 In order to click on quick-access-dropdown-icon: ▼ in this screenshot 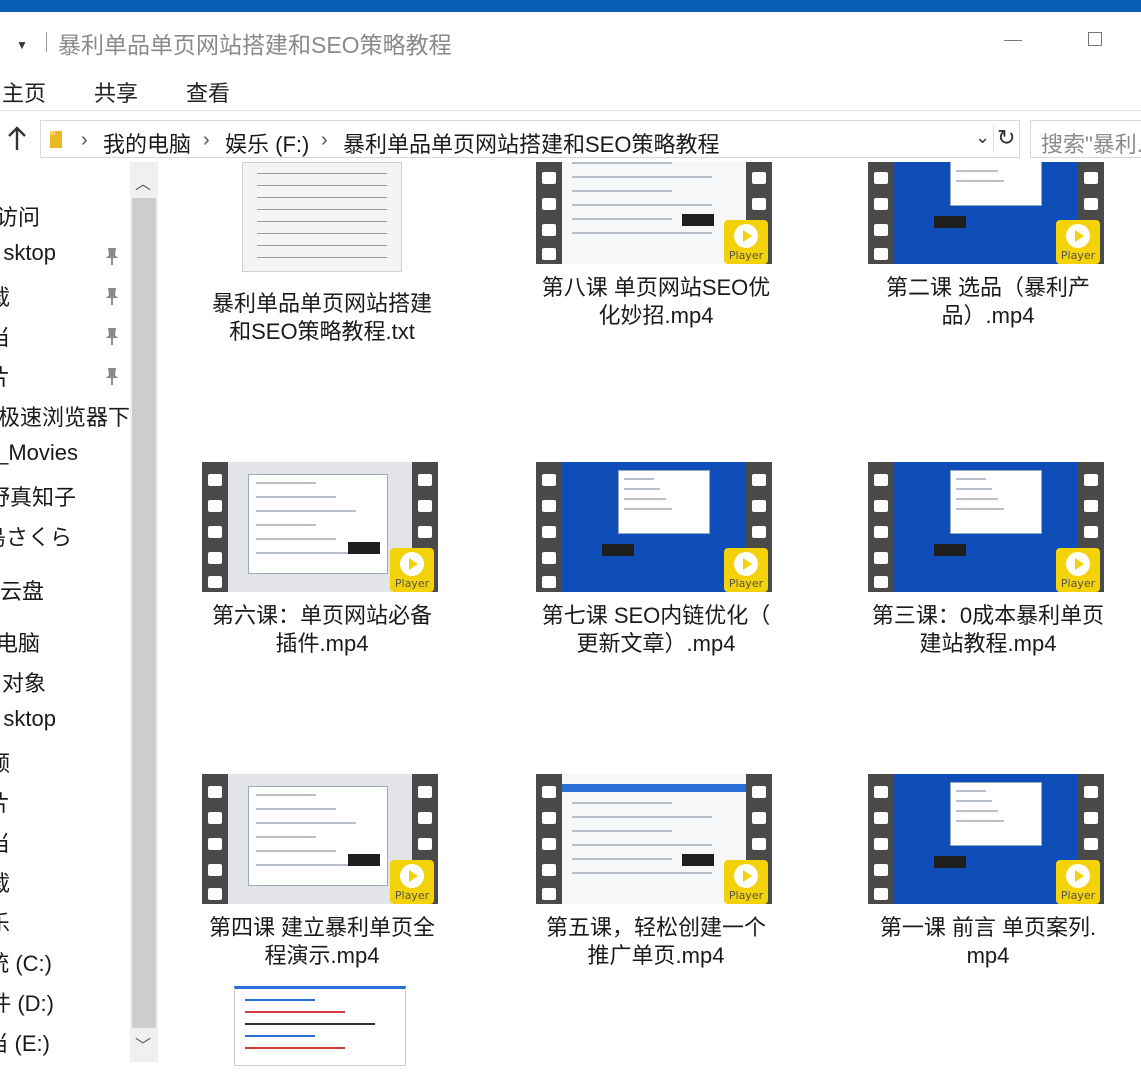, I will do `click(22, 45)`.